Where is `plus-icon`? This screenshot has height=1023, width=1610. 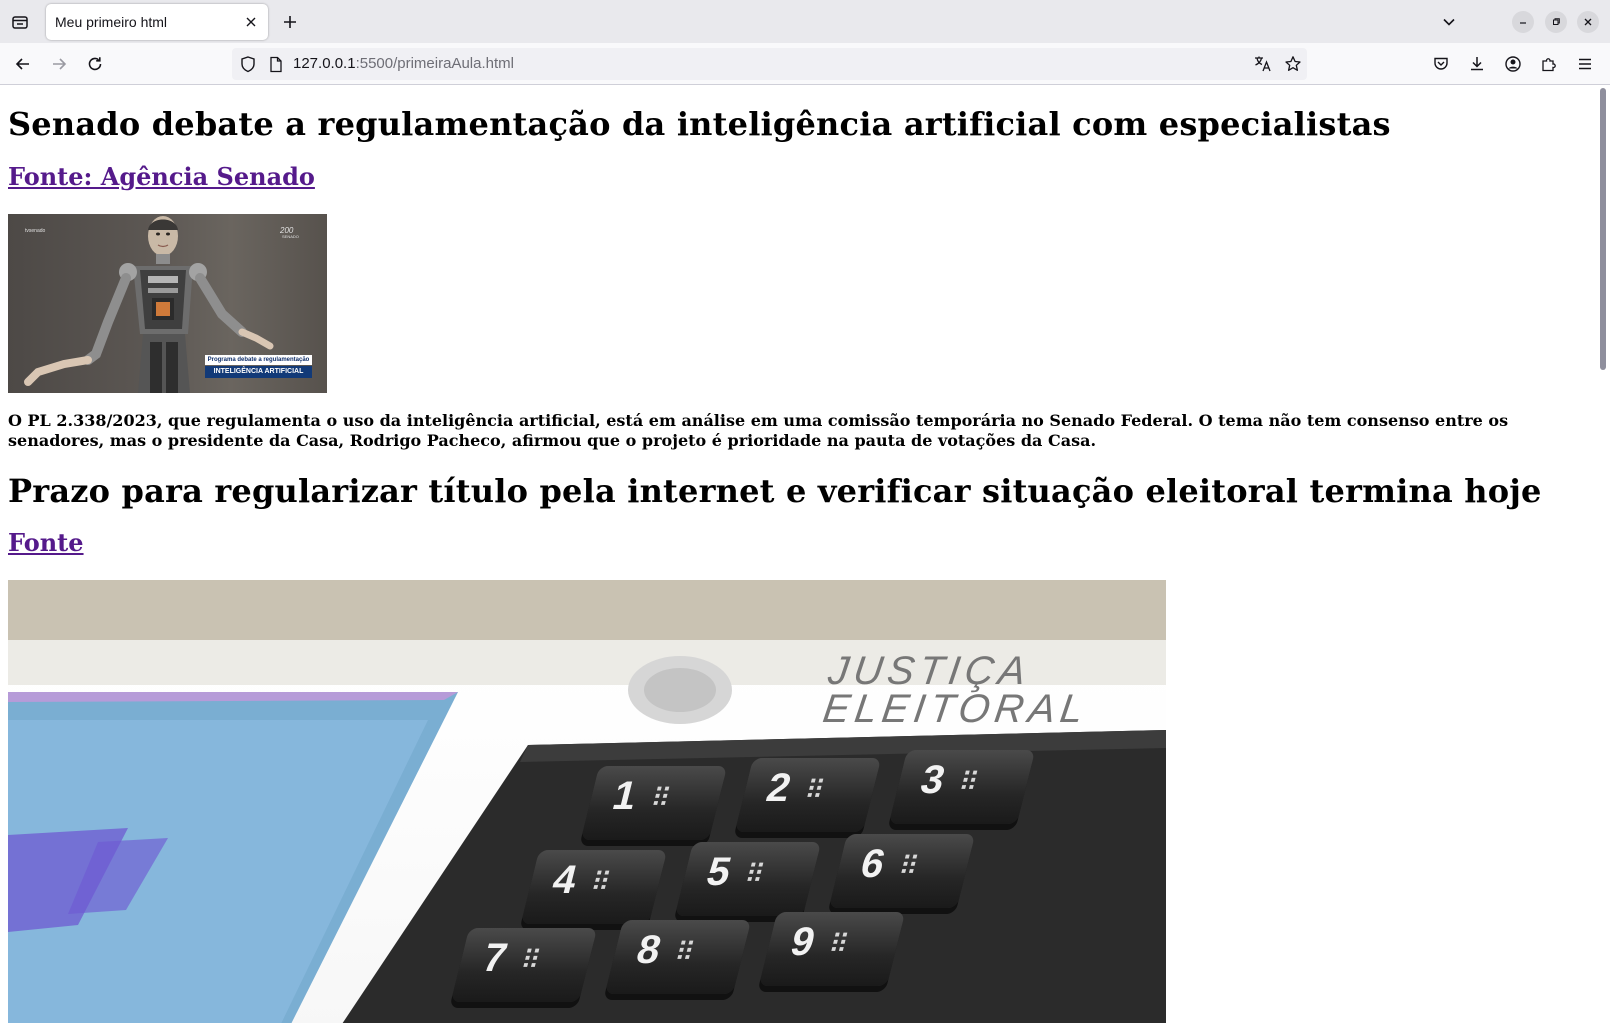 plus-icon is located at coordinates (290, 22).